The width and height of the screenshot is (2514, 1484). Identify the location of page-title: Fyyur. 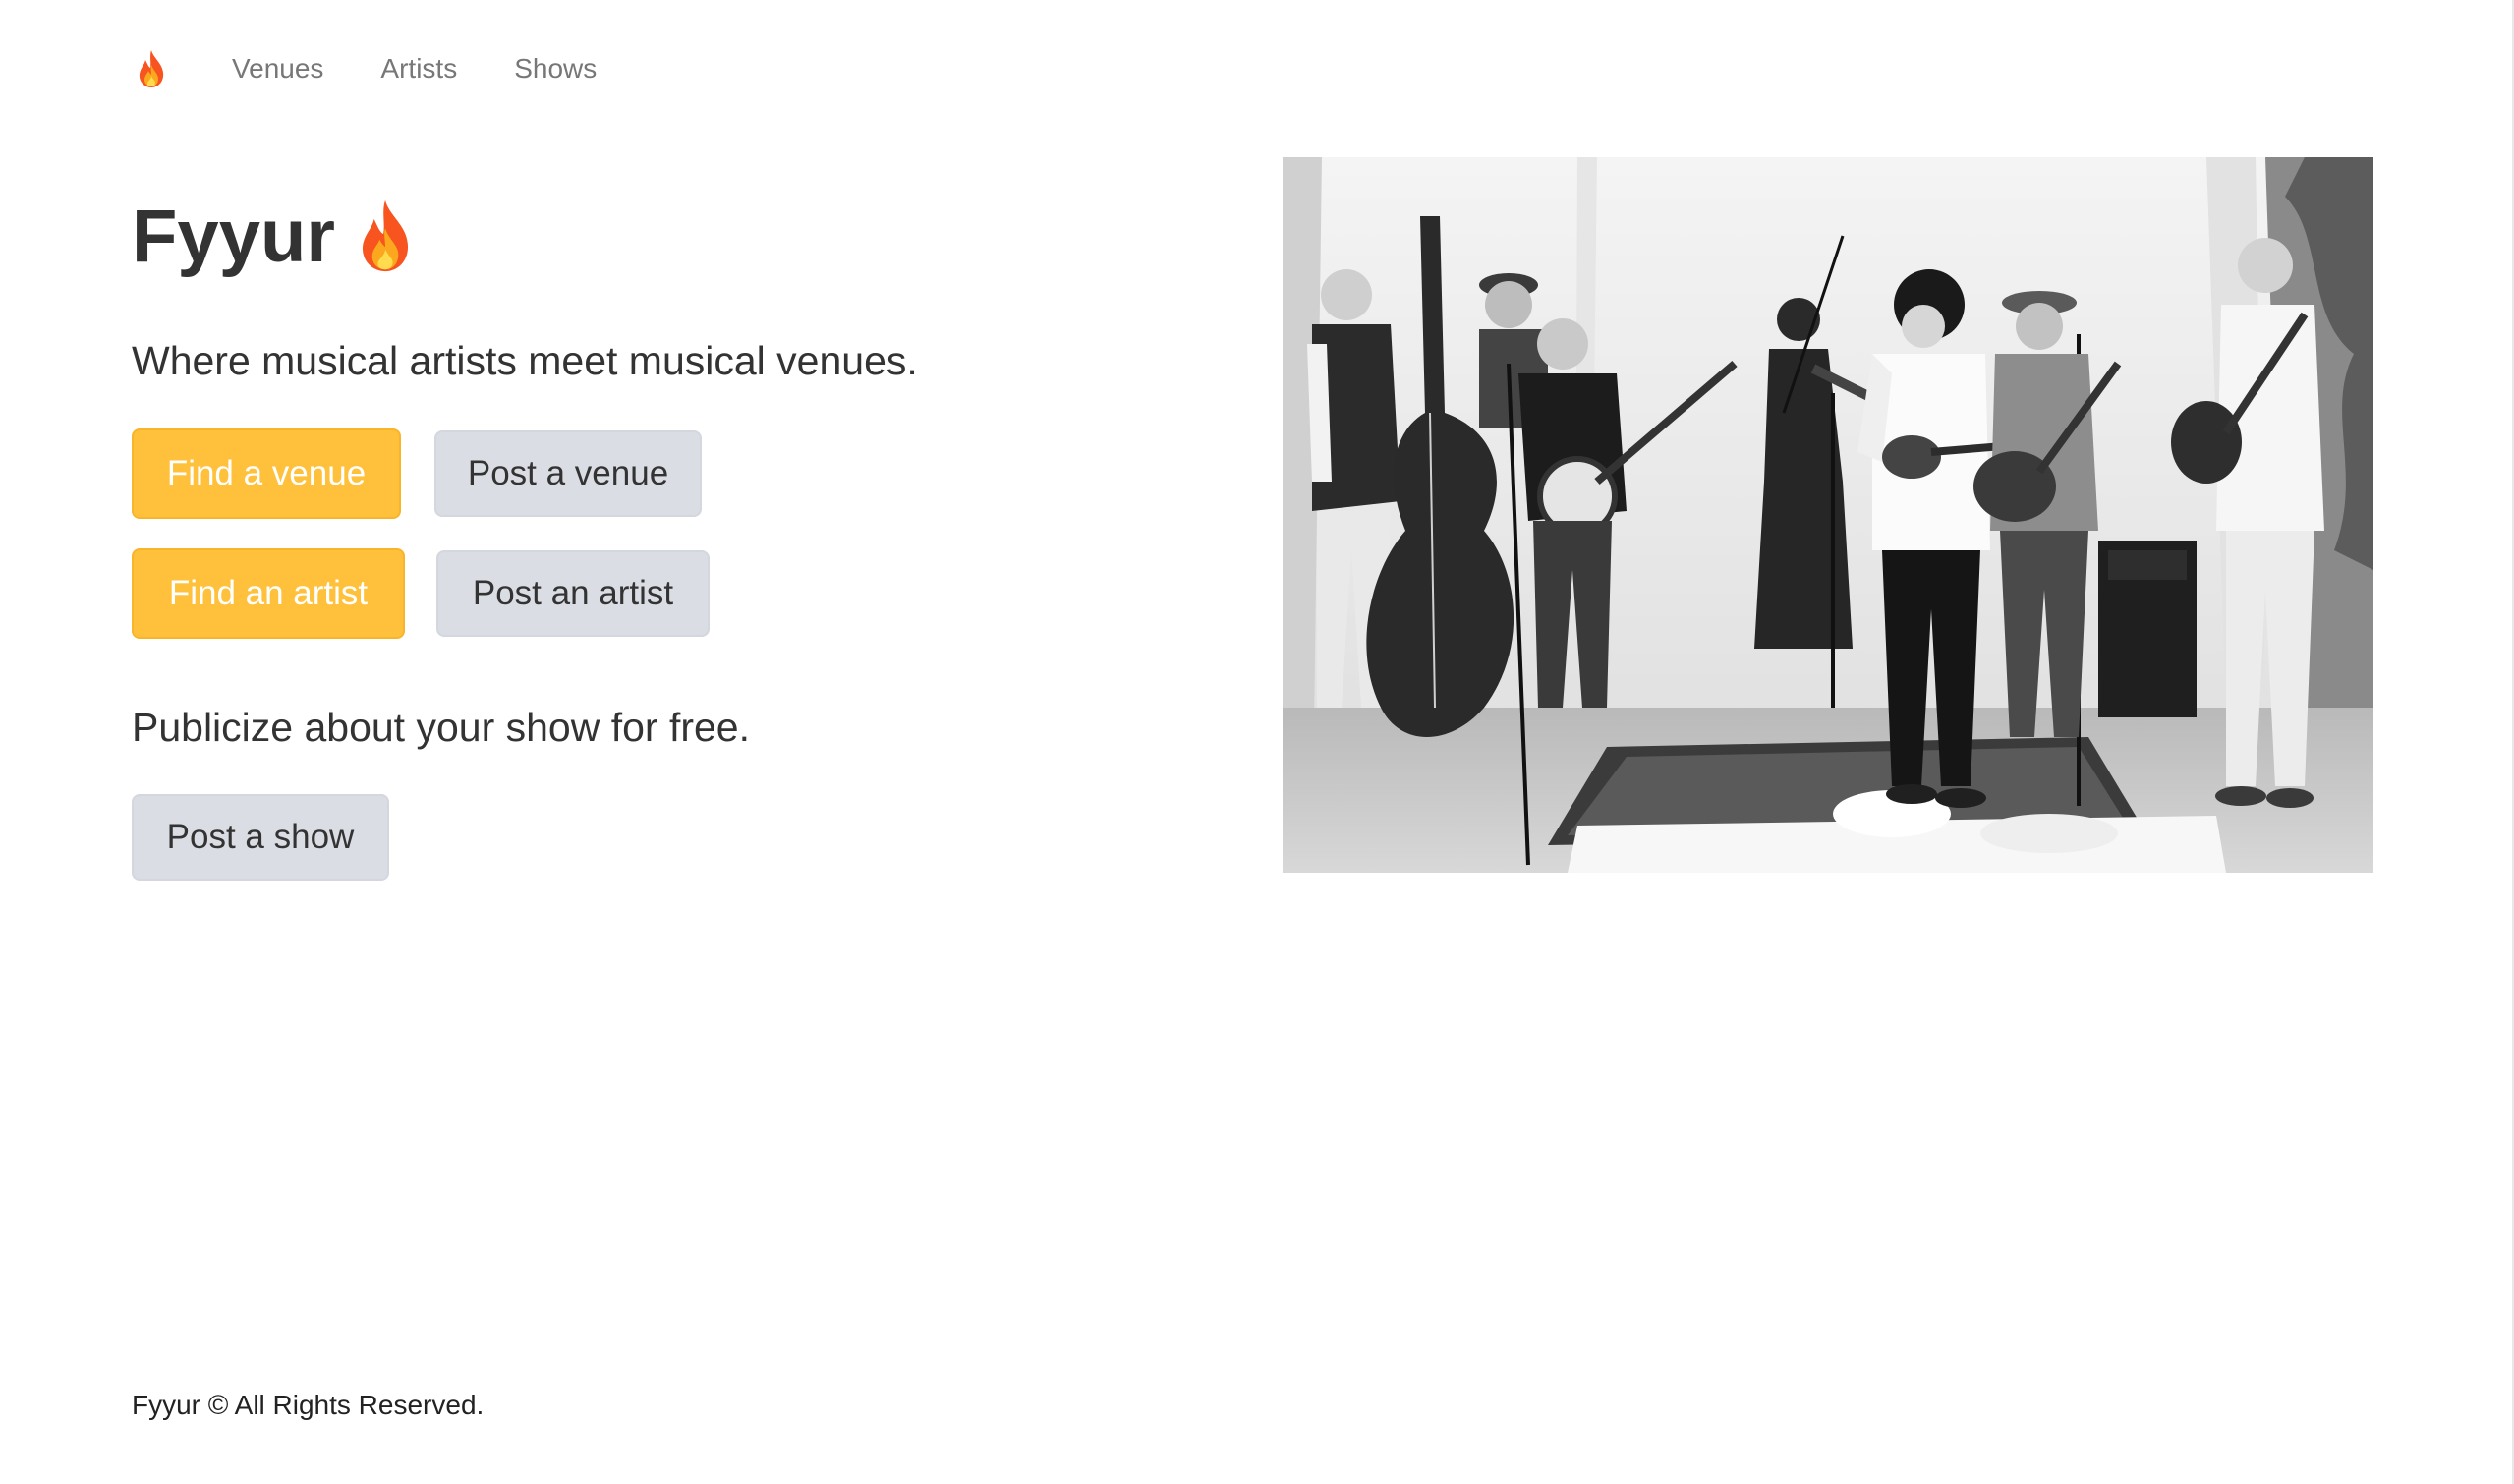
(274, 236).